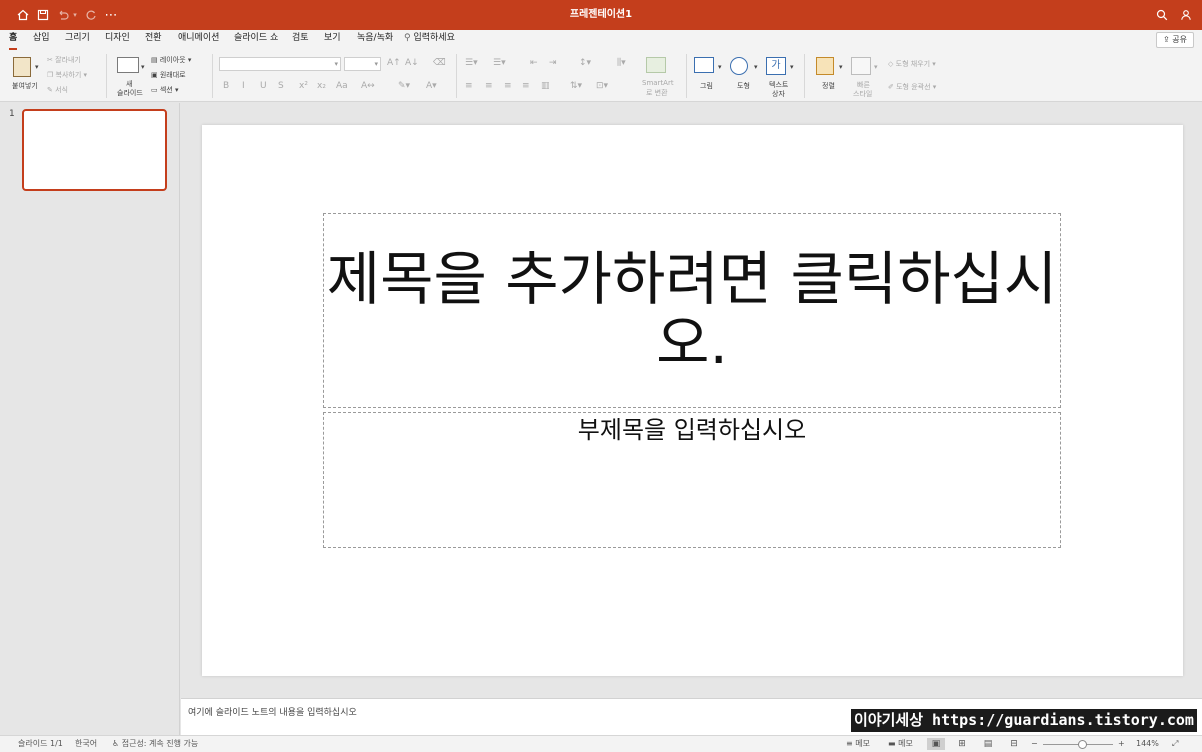 This screenshot has width=1202, height=752. What do you see at coordinates (841, 67) in the screenshot?
I see `arrange-dropdown-icon: ▾` at bounding box center [841, 67].